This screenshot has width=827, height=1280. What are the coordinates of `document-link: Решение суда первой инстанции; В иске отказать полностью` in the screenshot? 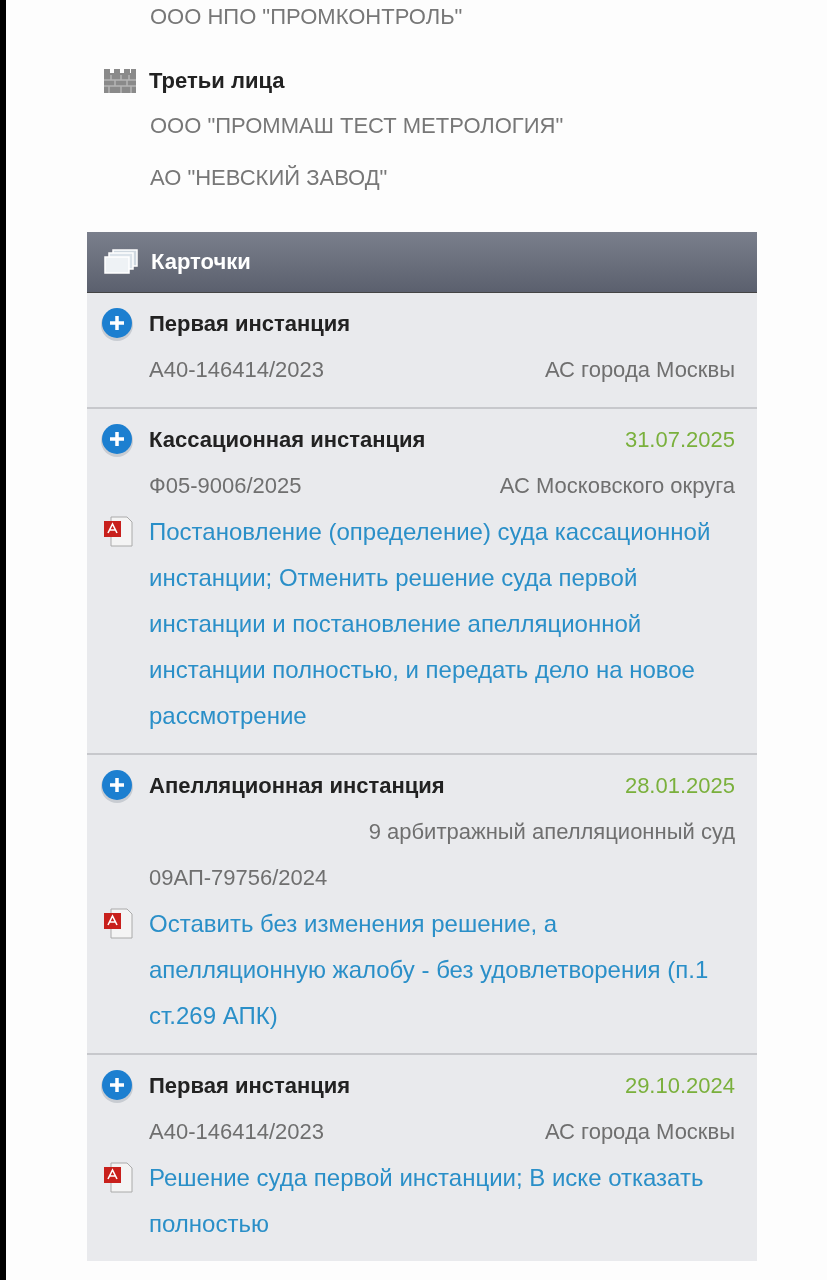 It's located at (442, 1201).